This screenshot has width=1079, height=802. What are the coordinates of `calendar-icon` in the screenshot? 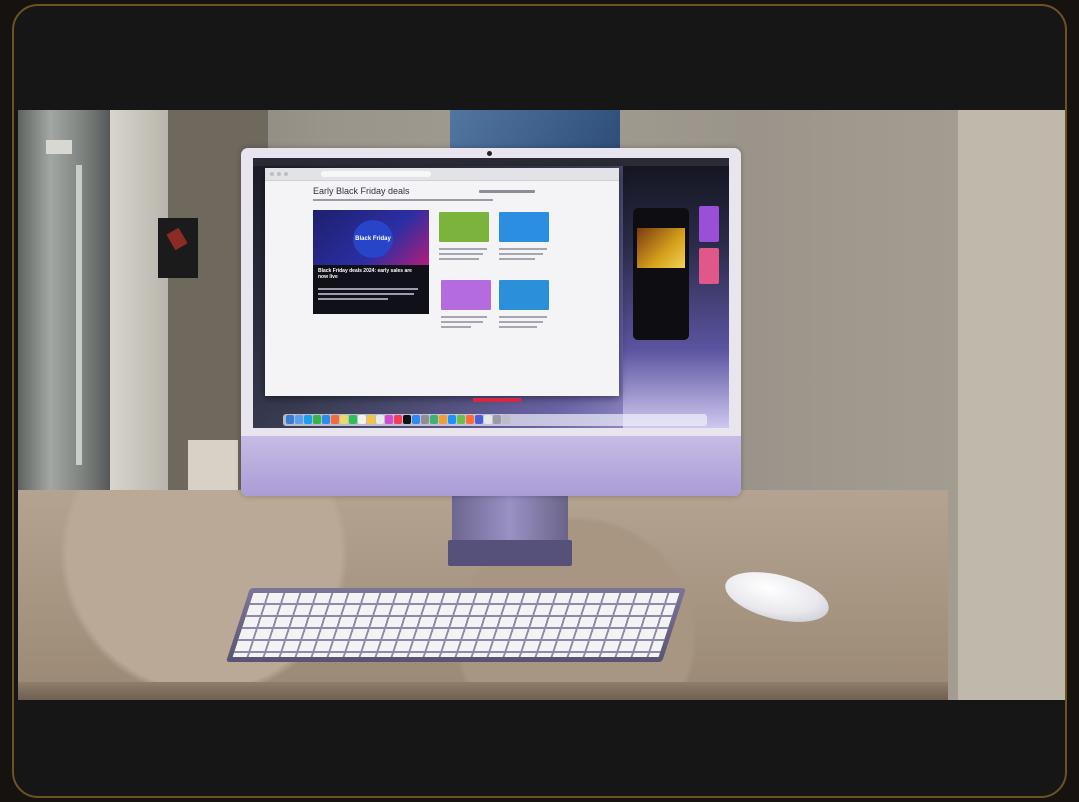 It's located at (362, 419).